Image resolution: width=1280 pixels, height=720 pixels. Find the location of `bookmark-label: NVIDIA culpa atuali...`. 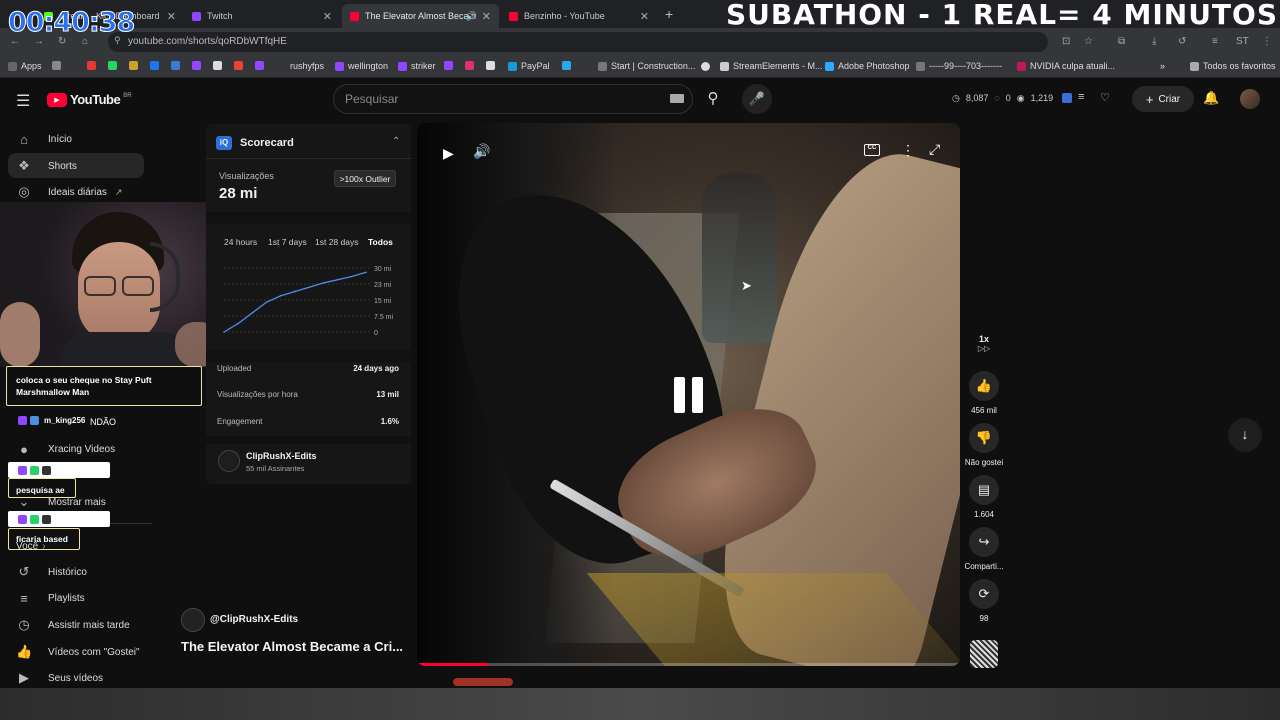

bookmark-label: NVIDIA culpa atuali... is located at coordinates (1073, 66).